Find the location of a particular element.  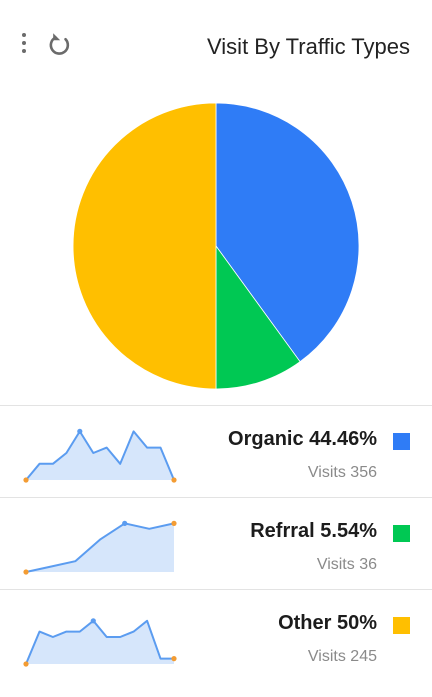

traffic-row-referral: Refrral 5.54% Visits 36 is located at coordinates (216, 543).